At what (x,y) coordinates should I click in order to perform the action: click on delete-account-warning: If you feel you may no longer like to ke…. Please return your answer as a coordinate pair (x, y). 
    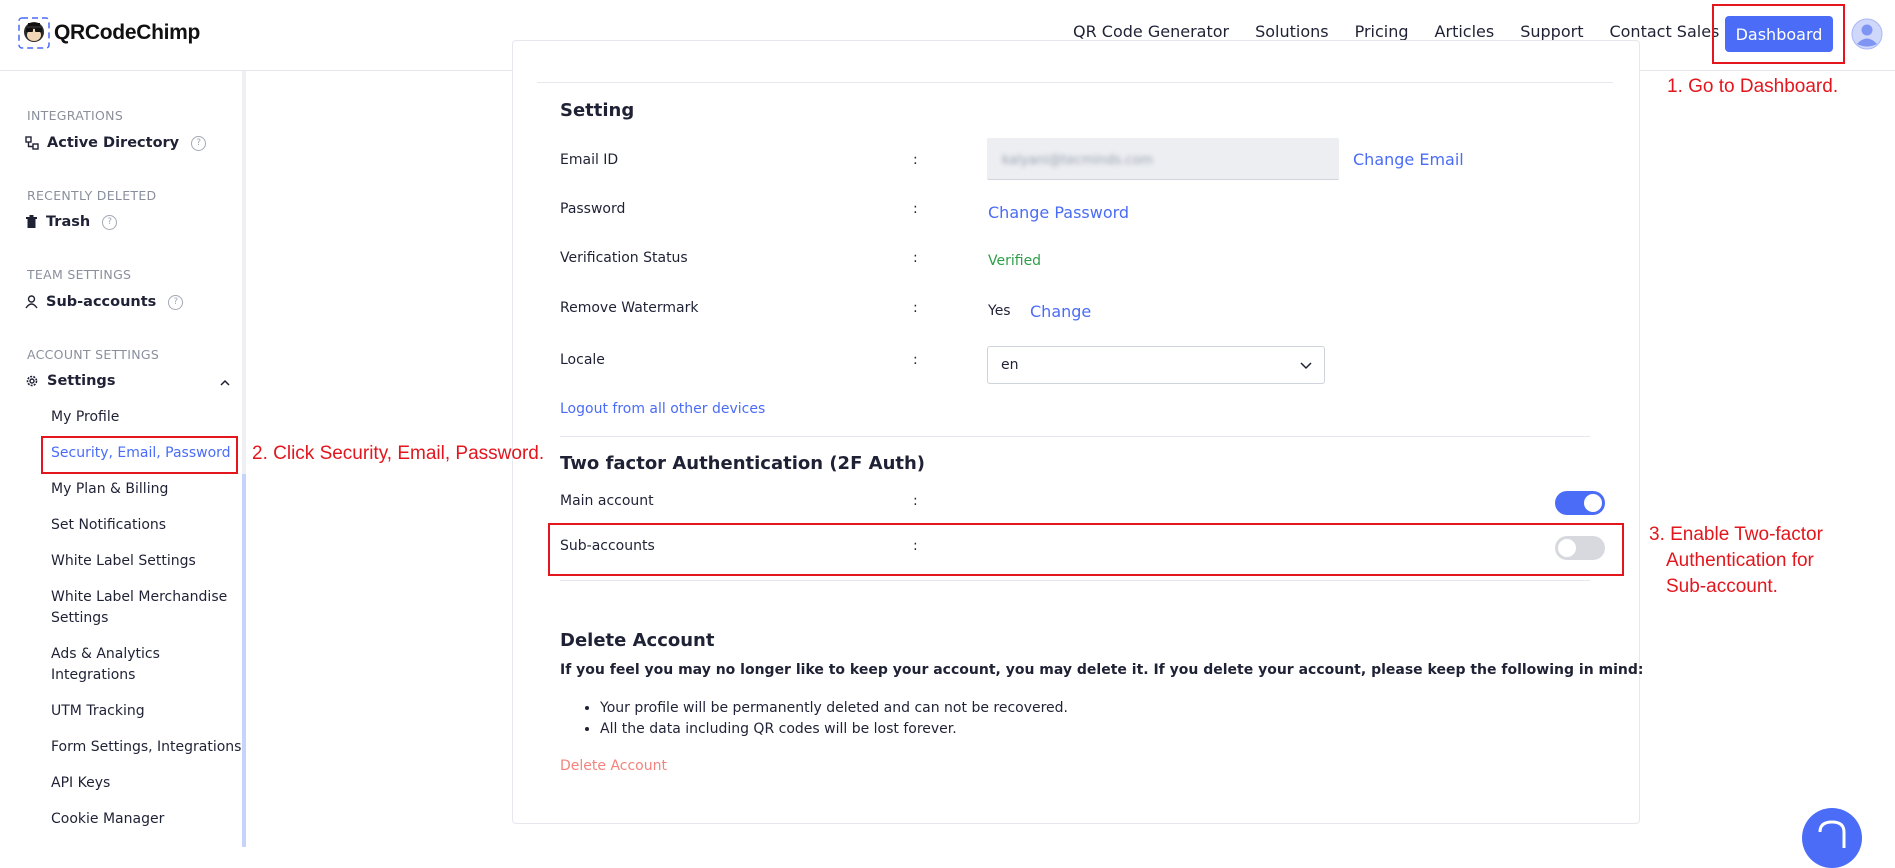
    Looking at the image, I should click on (1102, 670).